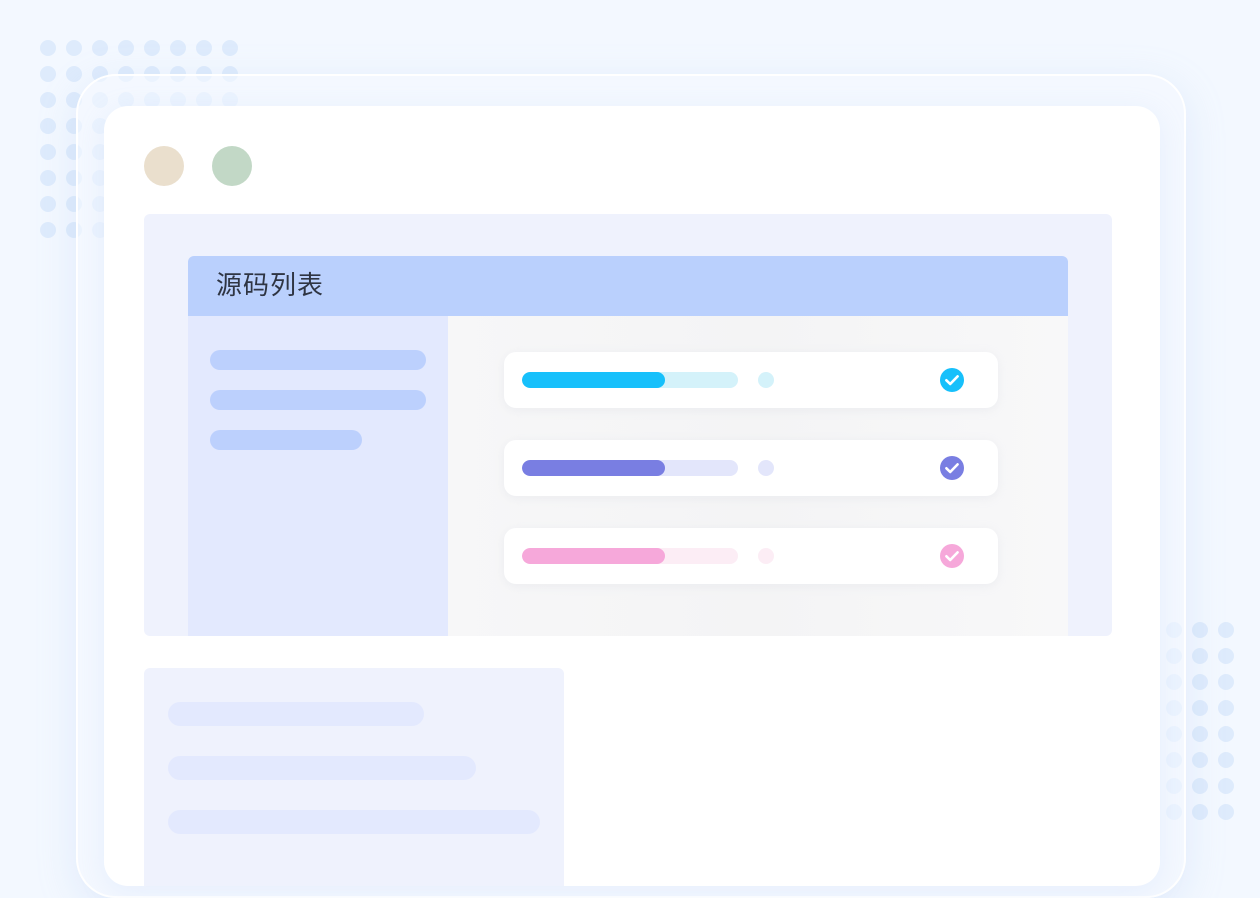 Image resolution: width=1260 pixels, height=898 pixels. What do you see at coordinates (270, 286) in the screenshot?
I see `panel-title: 源码列表` at bounding box center [270, 286].